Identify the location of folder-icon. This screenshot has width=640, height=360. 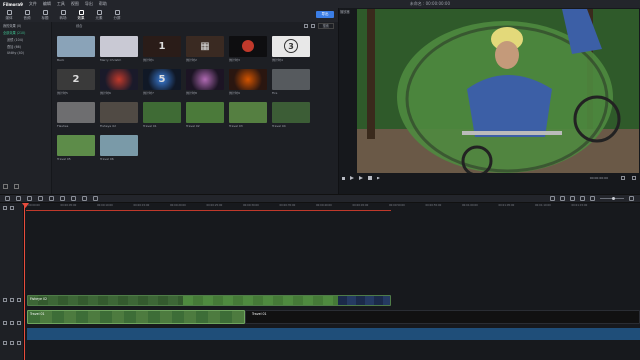
(16, 186).